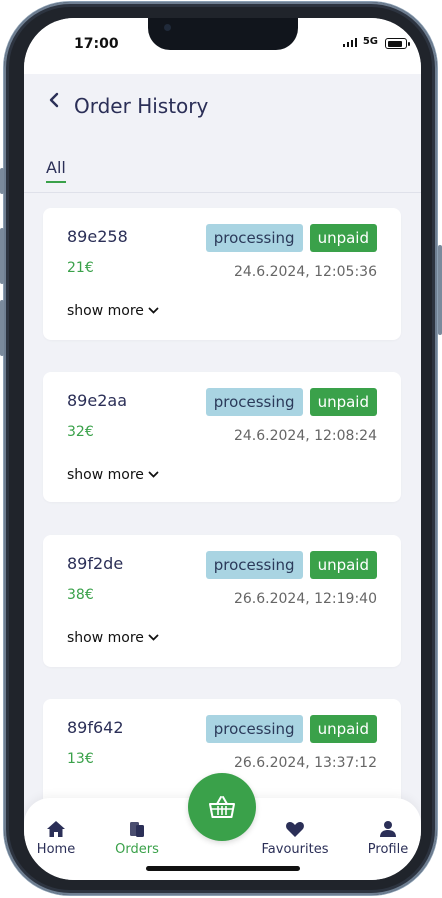 The image size is (442, 898). What do you see at coordinates (295, 838) in the screenshot?
I see `nav-favourites: Favourites` at bounding box center [295, 838].